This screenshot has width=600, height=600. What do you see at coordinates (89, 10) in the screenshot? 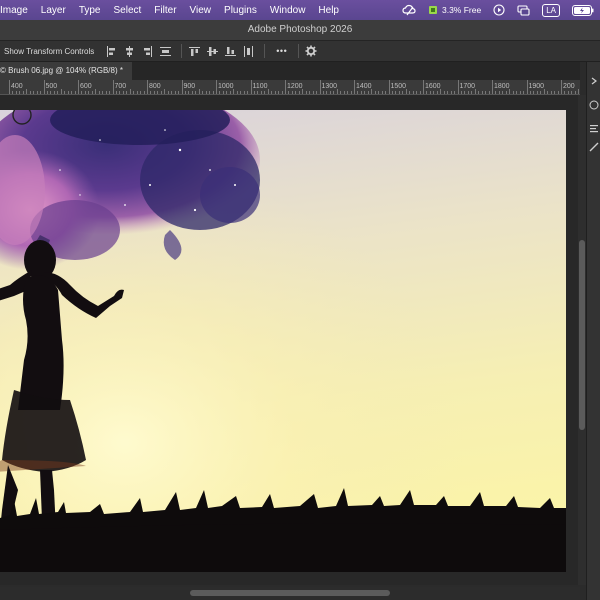
I see `menu-type: Type` at bounding box center [89, 10].